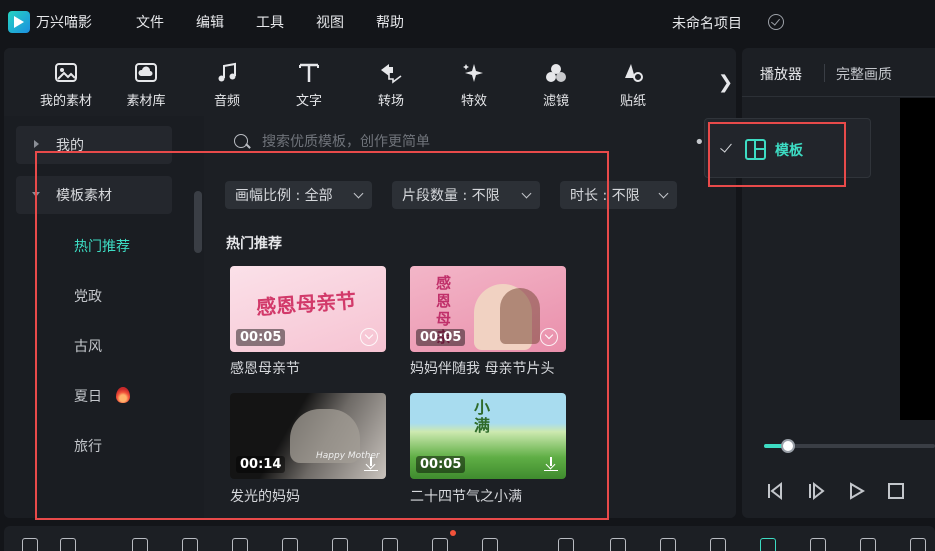 The height and width of the screenshot is (551, 935). I want to click on tab-audio: 音频, so click(227, 85).